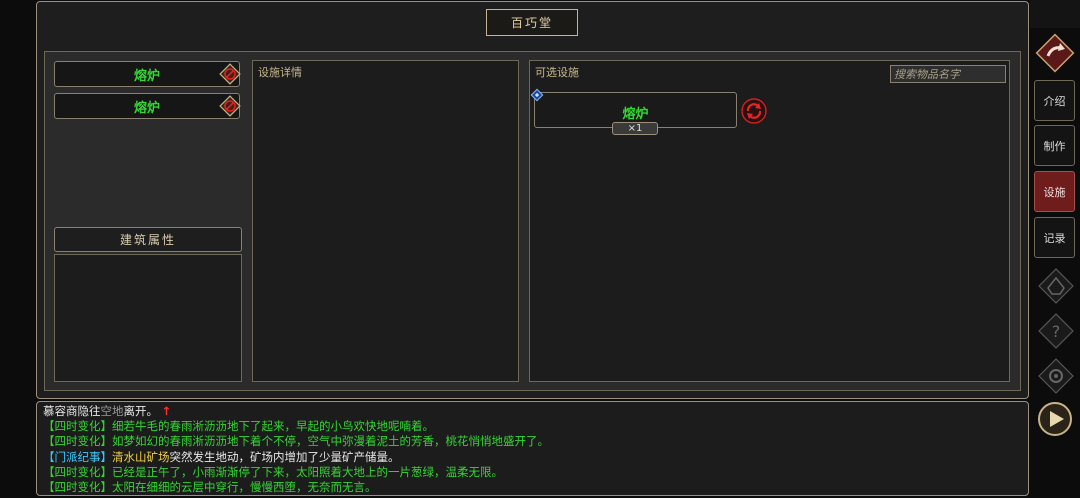 The image size is (1080, 498). I want to click on page-title: 百巧堂, so click(532, 22).